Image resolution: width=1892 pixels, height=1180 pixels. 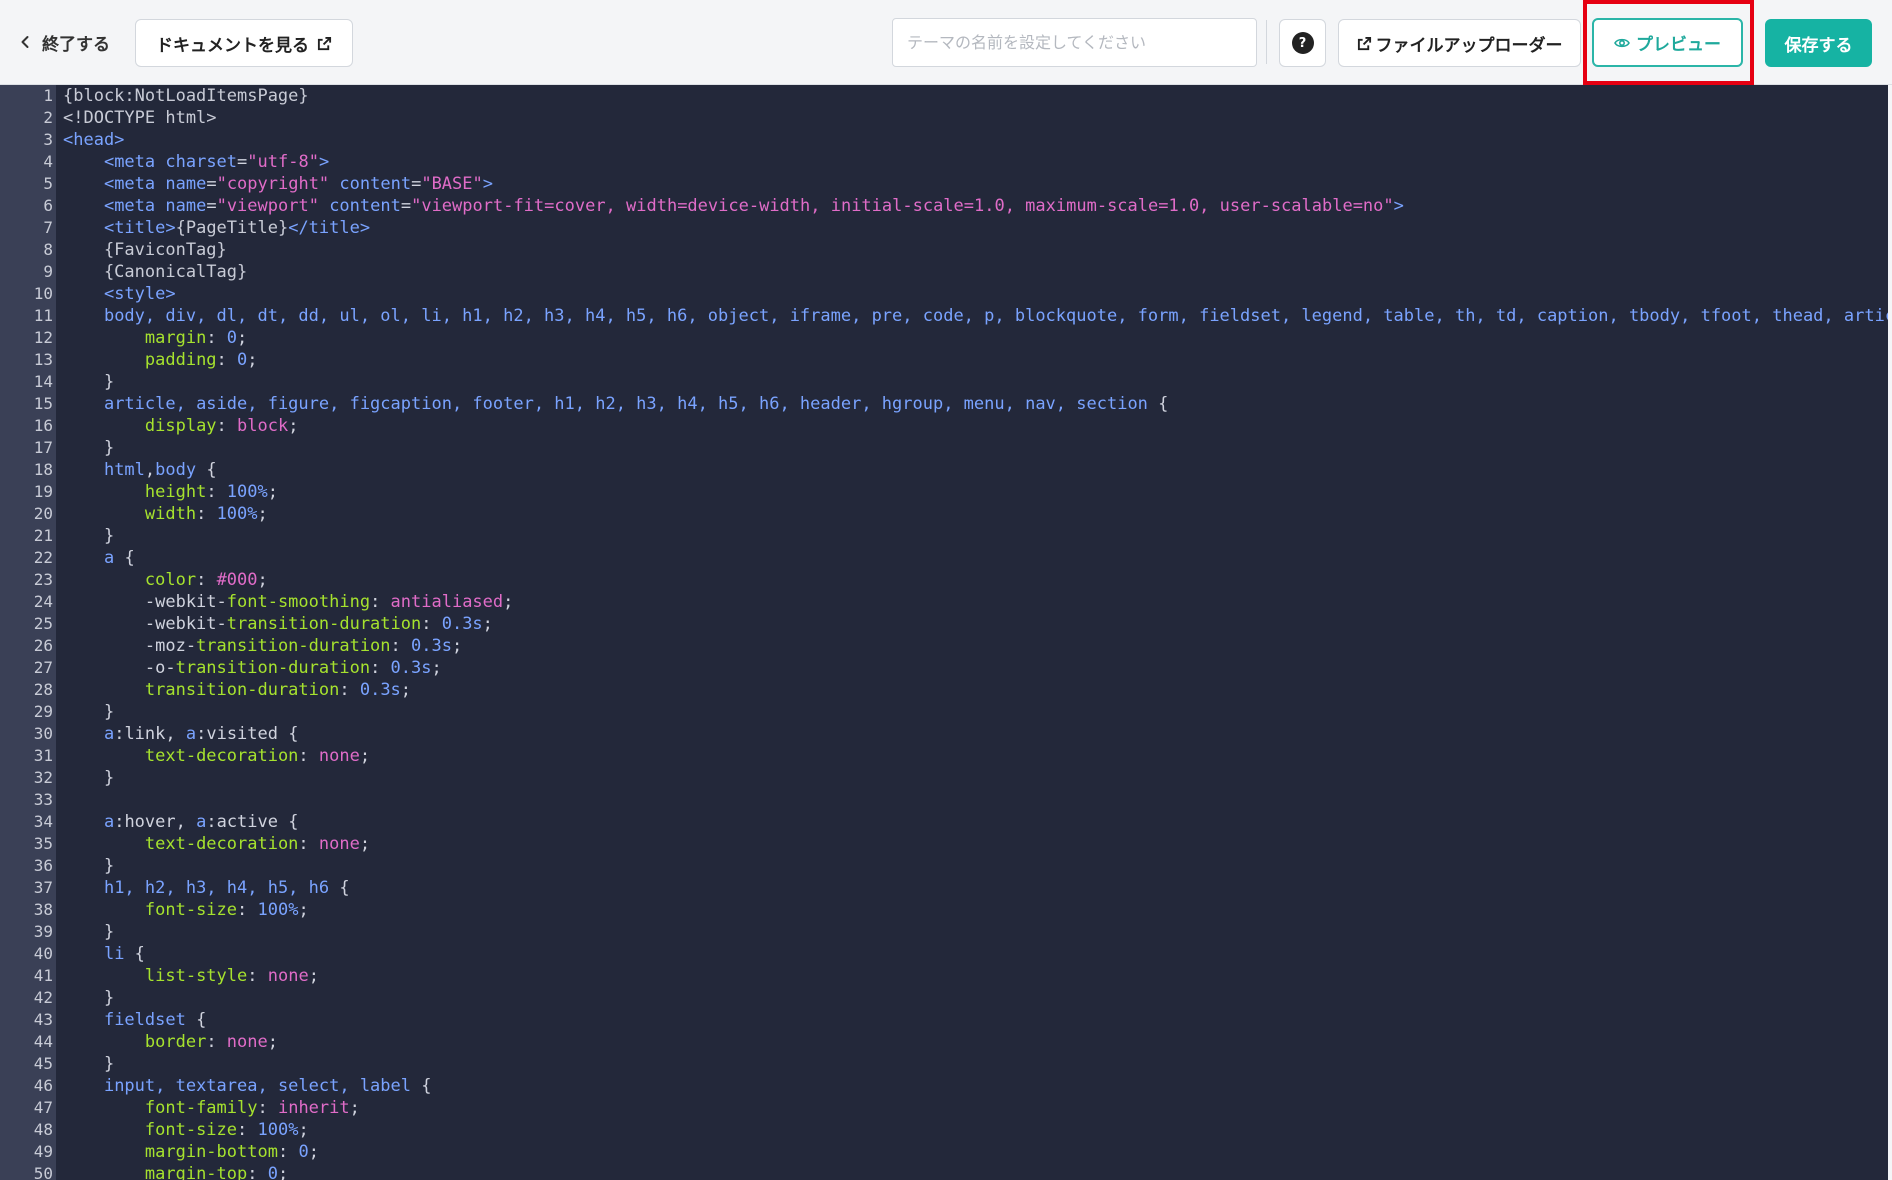 What do you see at coordinates (43, 381) in the screenshot?
I see `line-number: 14` at bounding box center [43, 381].